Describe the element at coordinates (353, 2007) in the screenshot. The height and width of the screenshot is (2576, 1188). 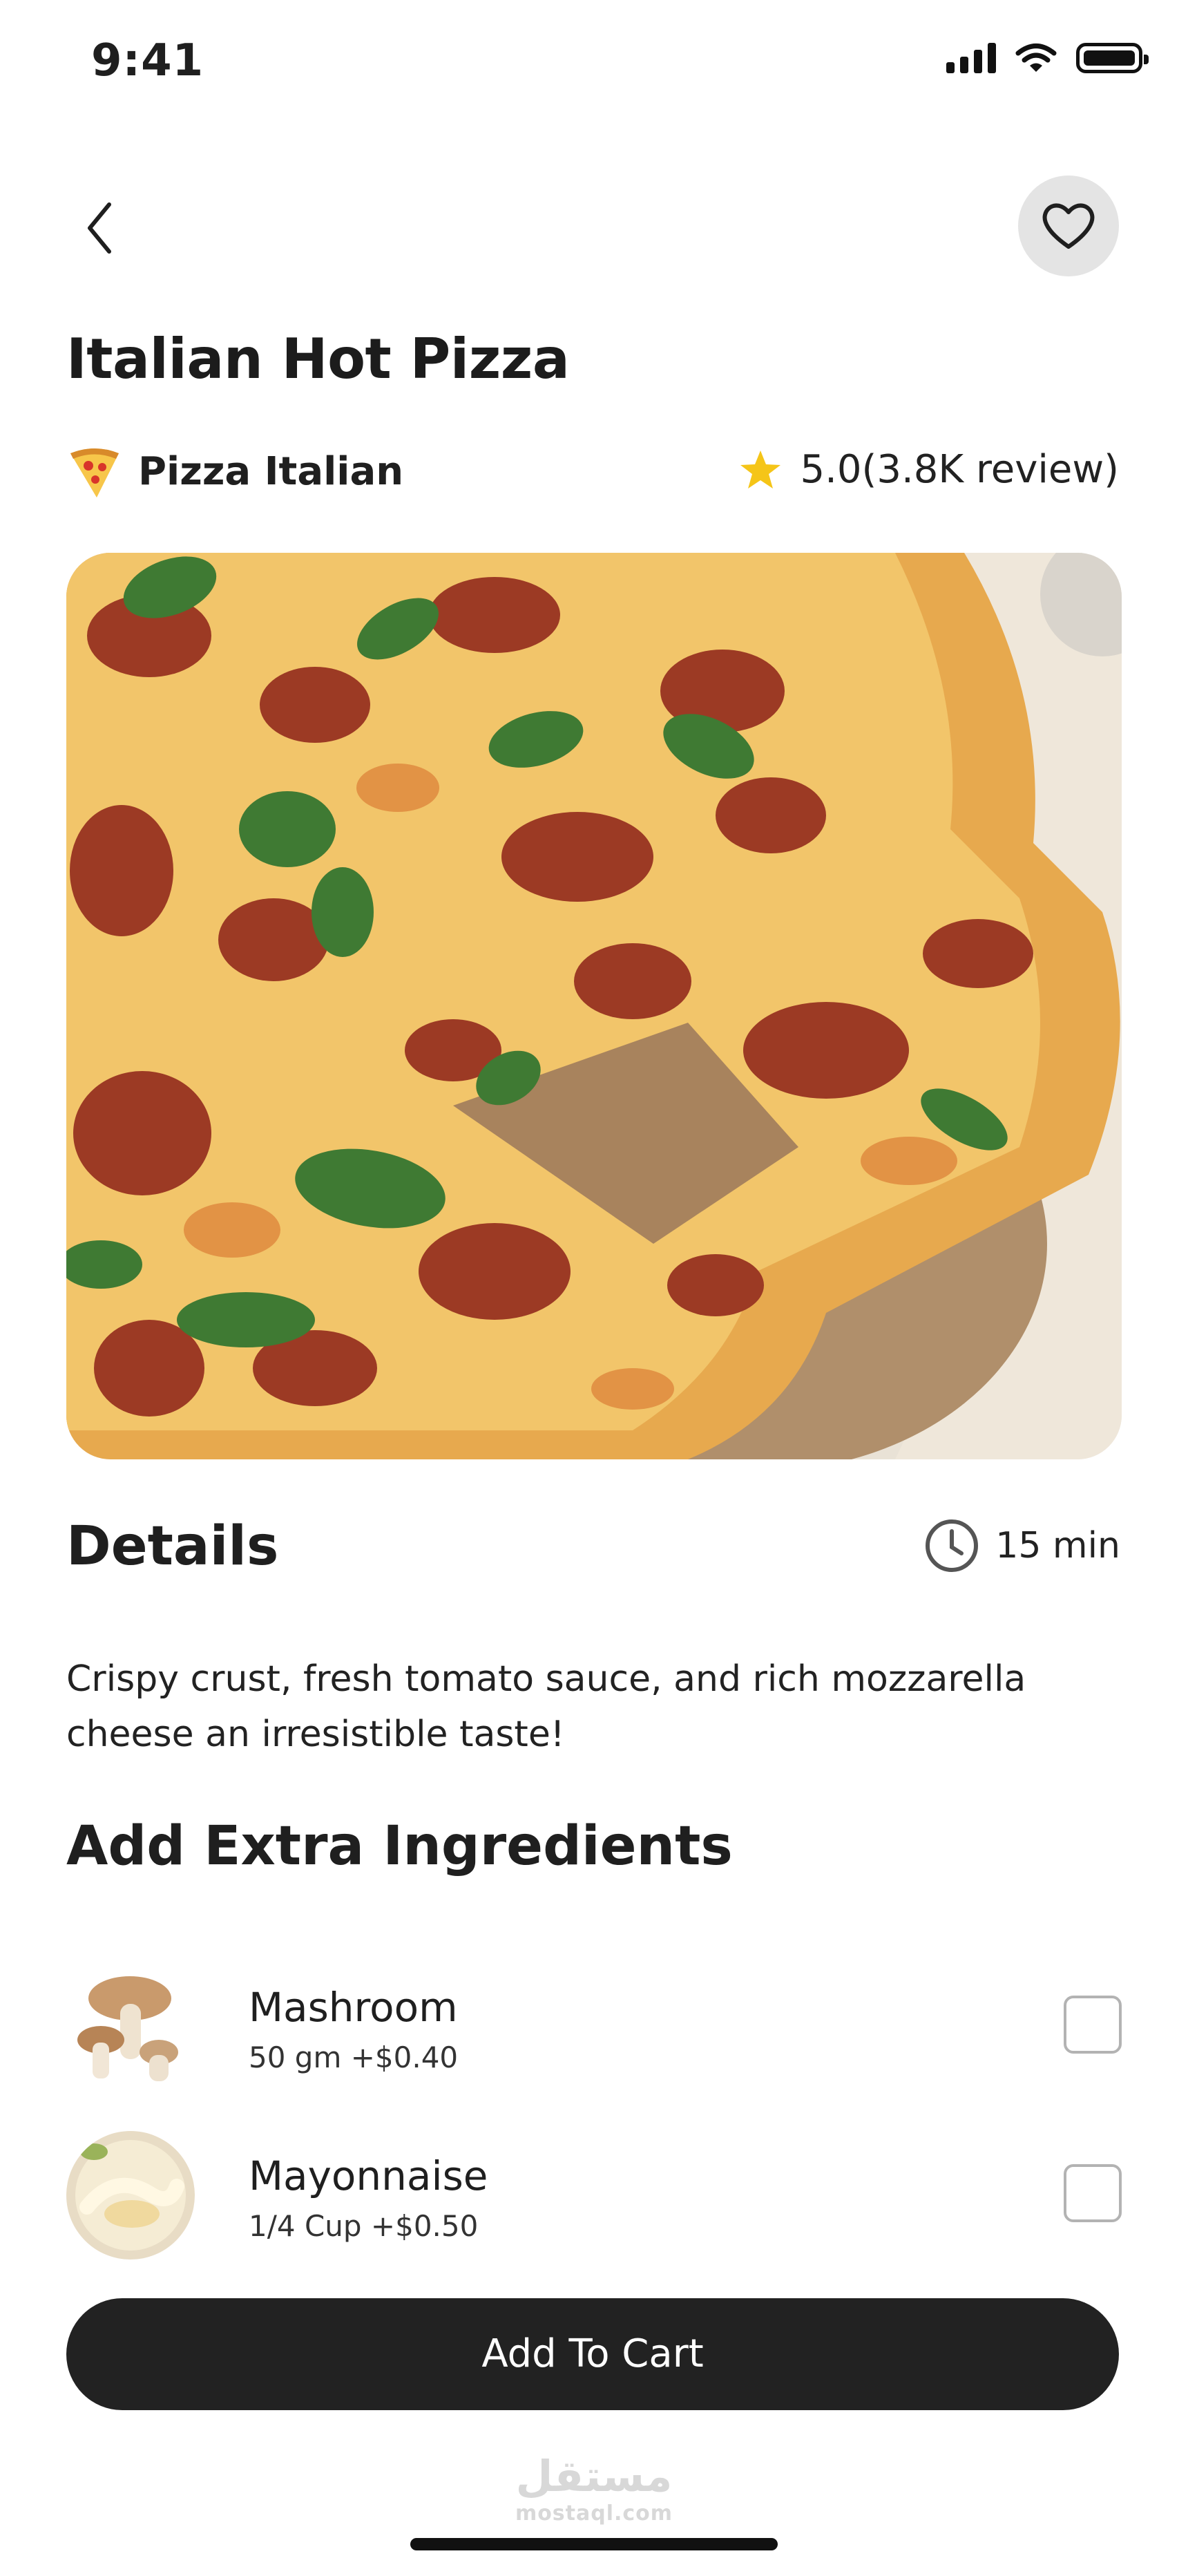
I see `ingredient-name: Mashroom` at that location.